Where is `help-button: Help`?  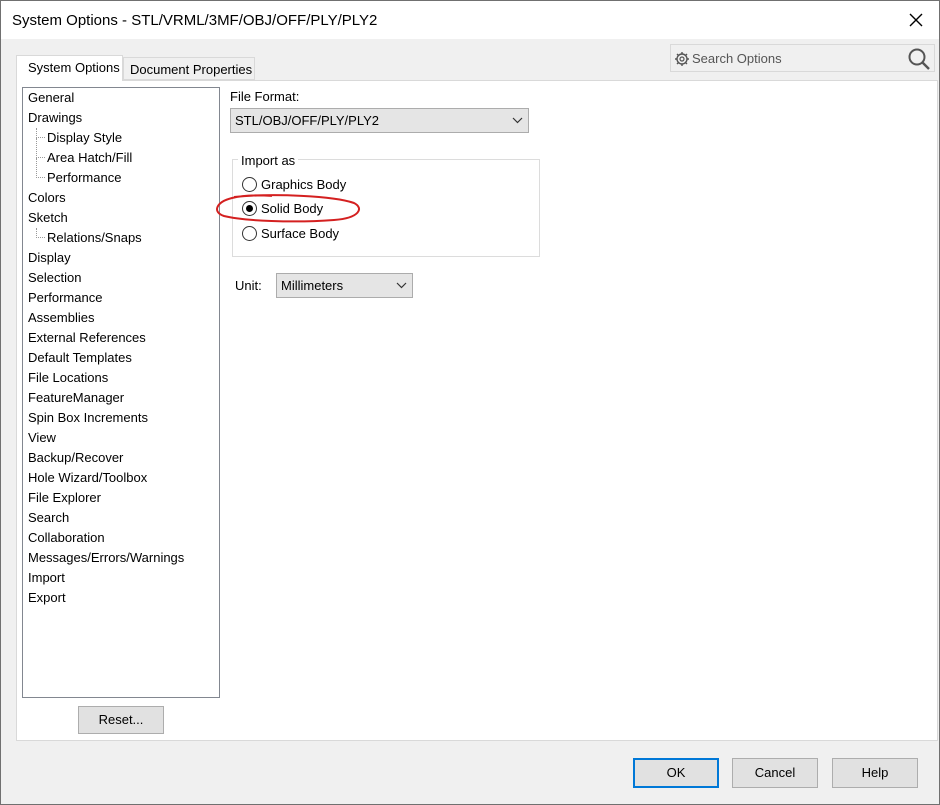
help-button: Help is located at coordinates (875, 773).